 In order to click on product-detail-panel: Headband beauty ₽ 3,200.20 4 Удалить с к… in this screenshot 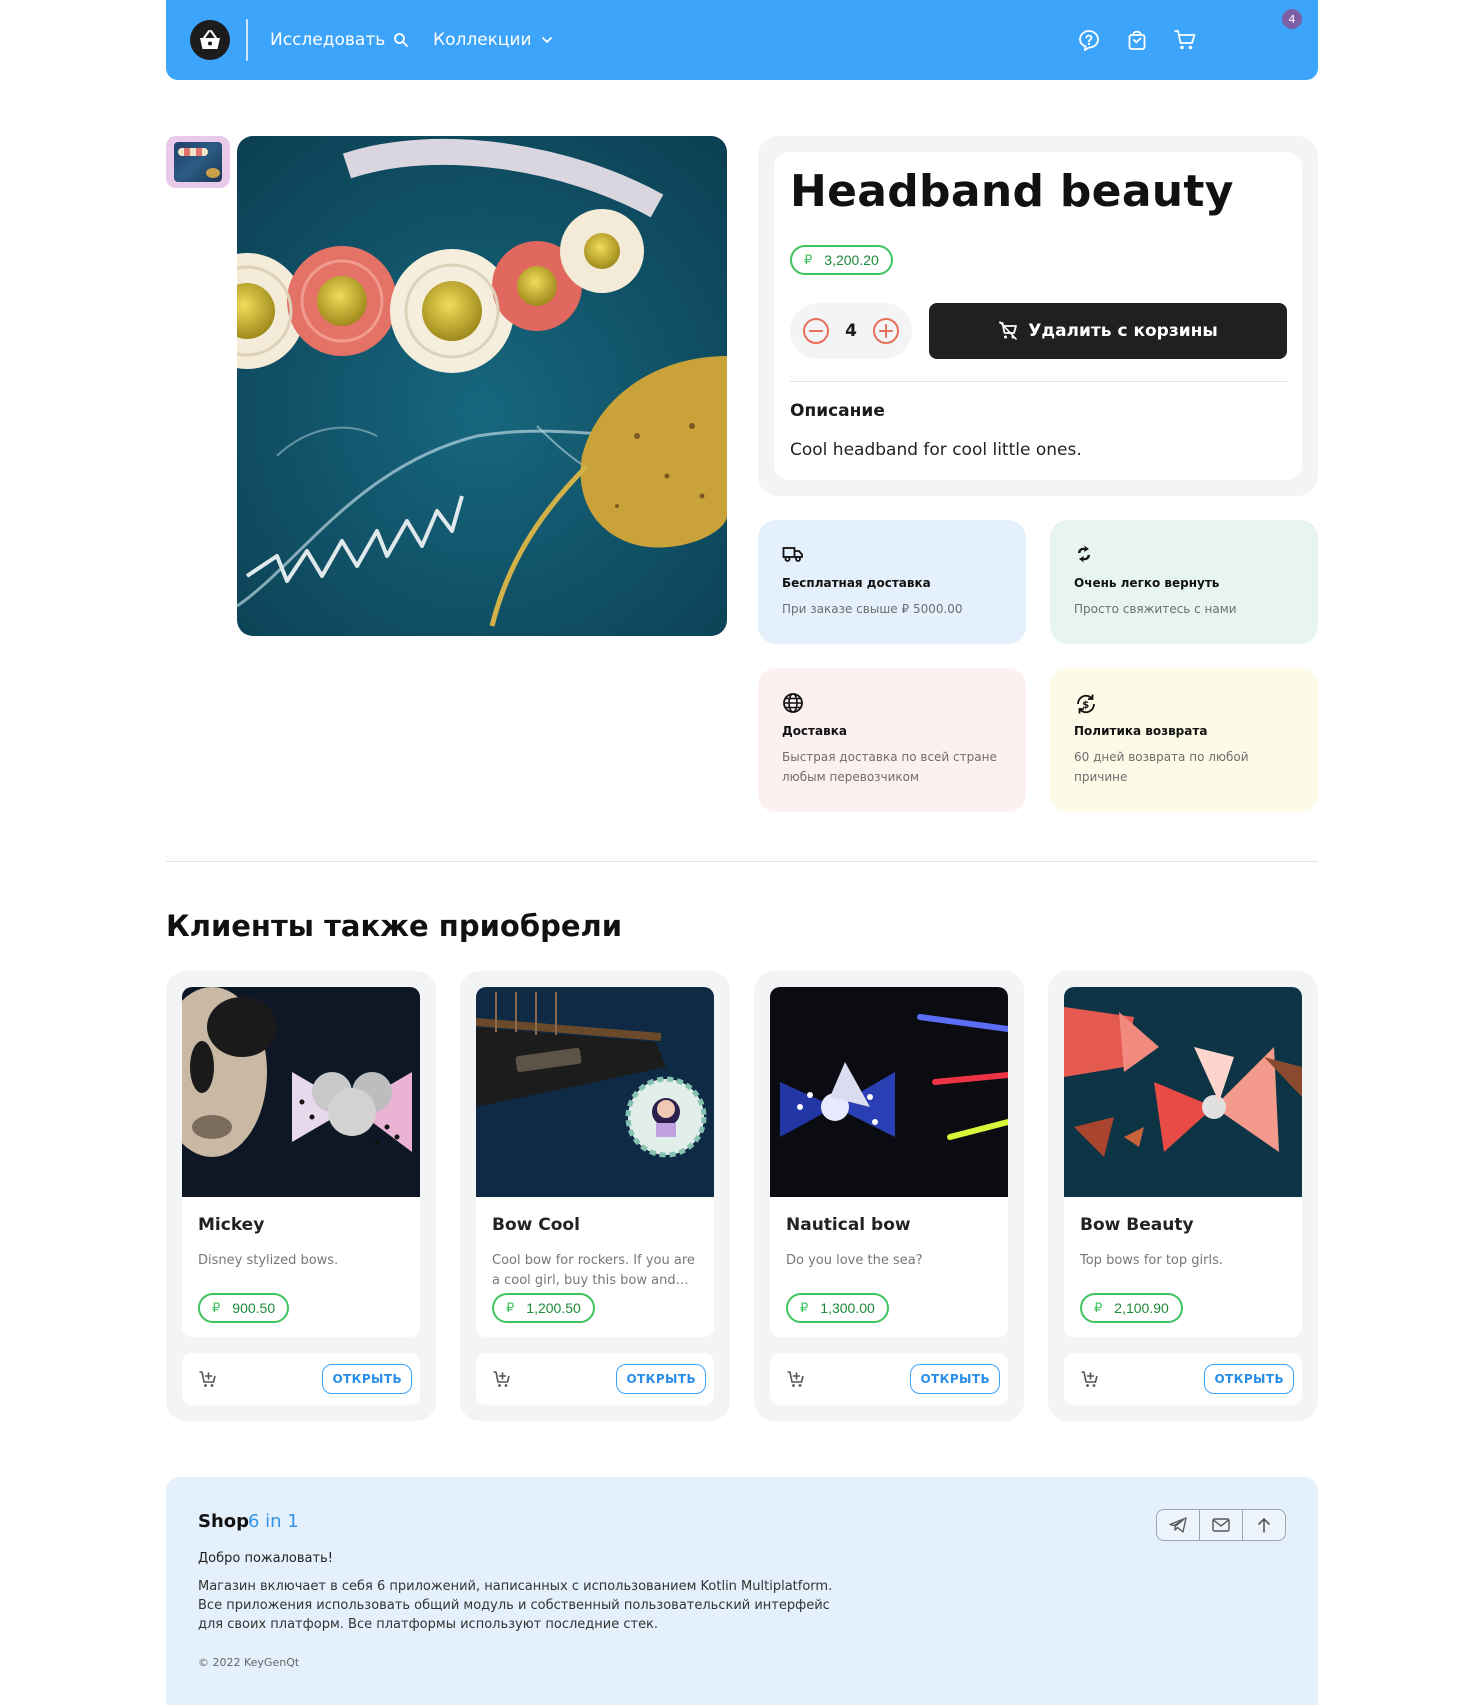, I will do `click(1038, 316)`.